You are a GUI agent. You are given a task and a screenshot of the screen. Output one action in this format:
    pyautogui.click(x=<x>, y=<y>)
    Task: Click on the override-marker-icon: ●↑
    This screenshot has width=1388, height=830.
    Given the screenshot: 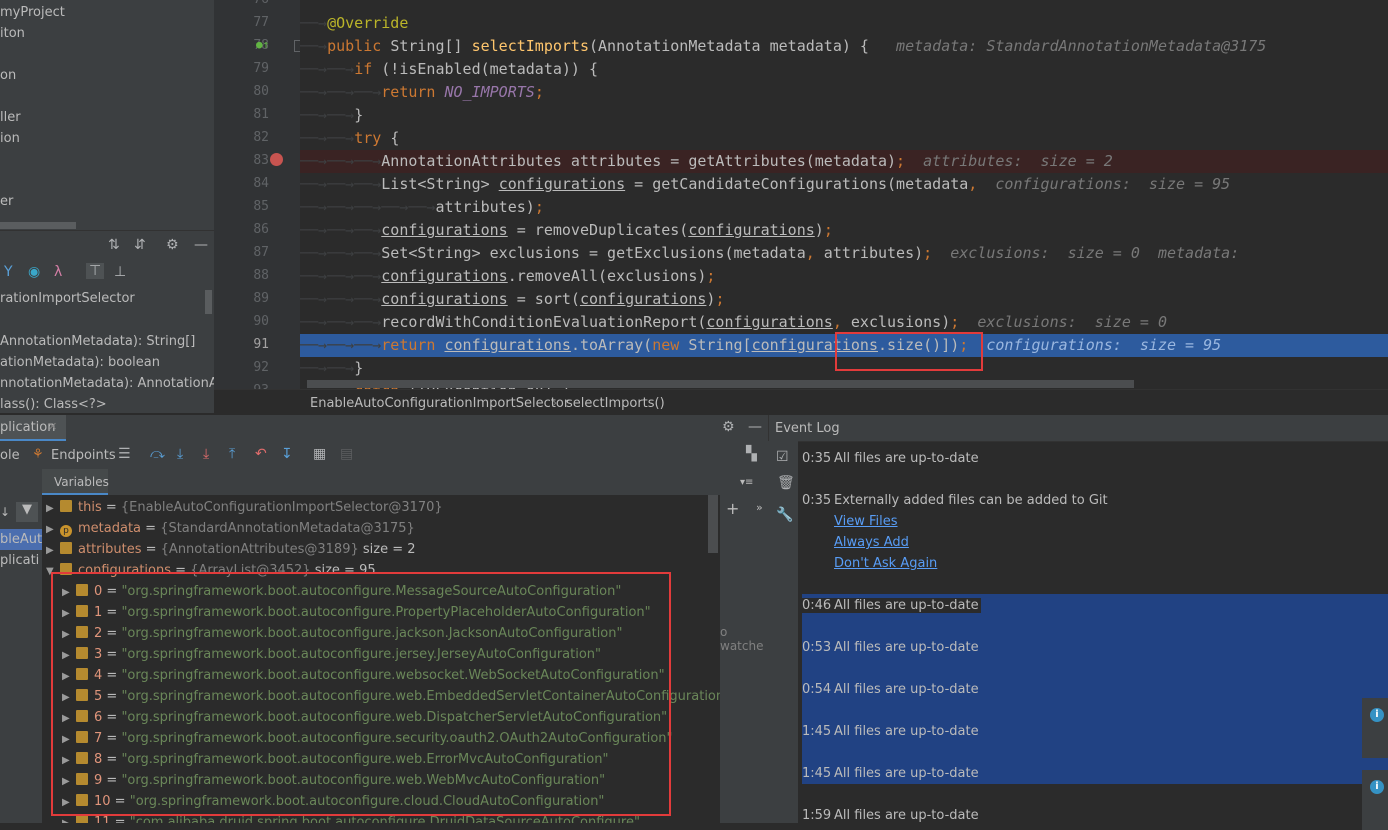 What is the action you would take?
    pyautogui.click(x=262, y=44)
    